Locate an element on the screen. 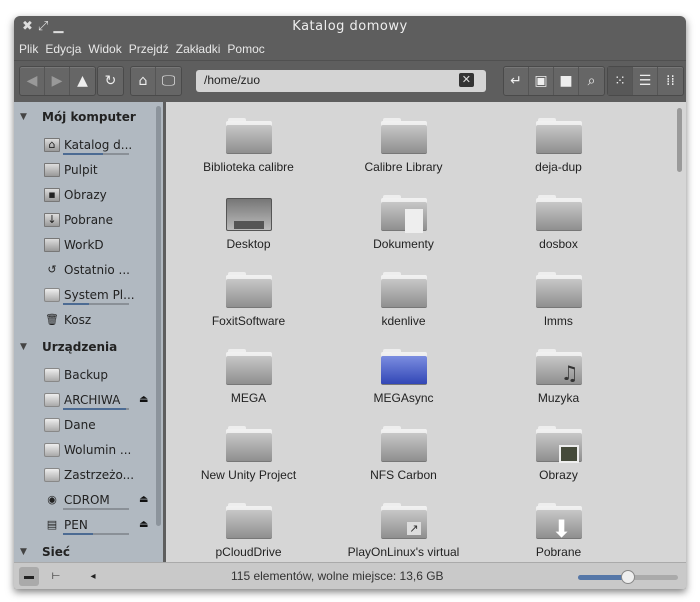  sidebar-section: ▼ Urządzenia is located at coordinates (88, 347).